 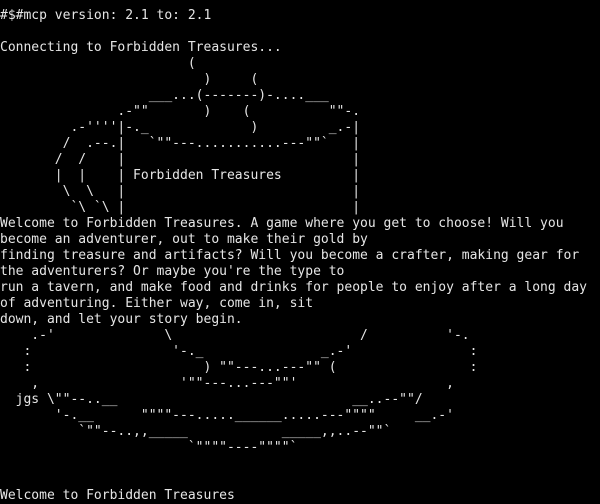 What do you see at coordinates (180, 143) in the screenshot?
I see `ascii-art-line: / .--.| `""---...........---""` |` at bounding box center [180, 143].